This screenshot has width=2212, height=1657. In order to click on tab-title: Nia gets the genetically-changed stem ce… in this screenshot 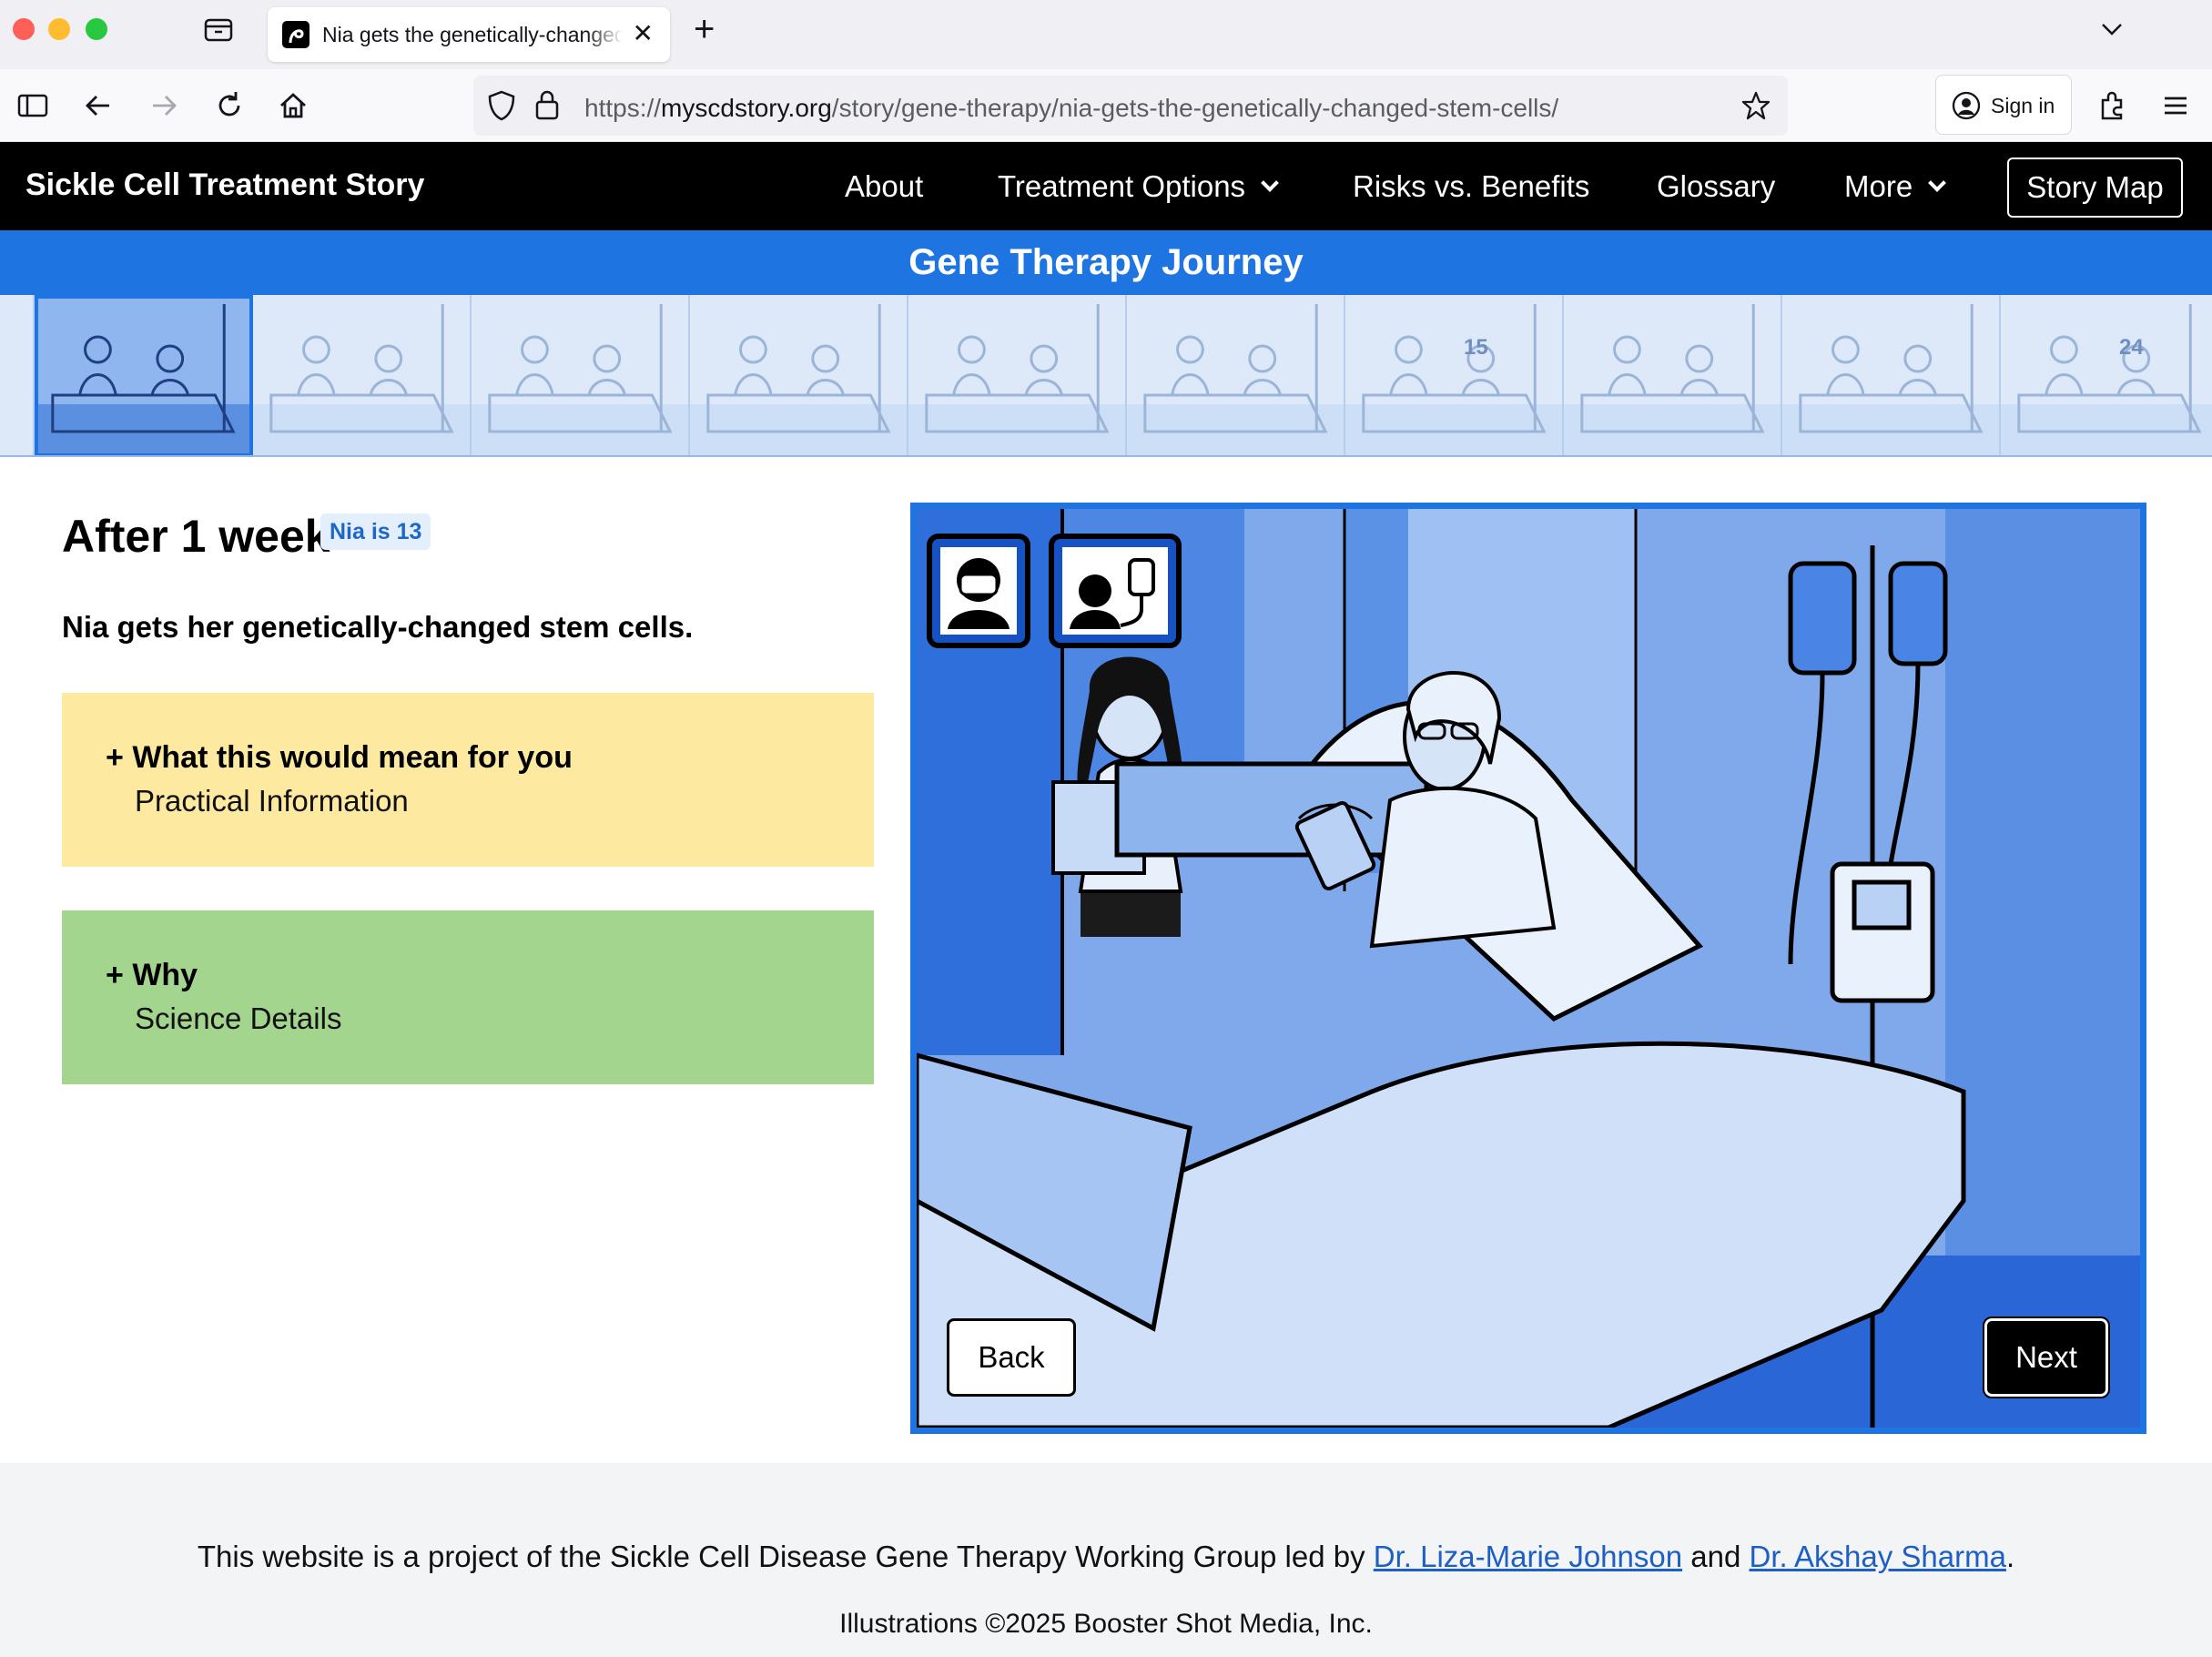, I will do `click(472, 35)`.